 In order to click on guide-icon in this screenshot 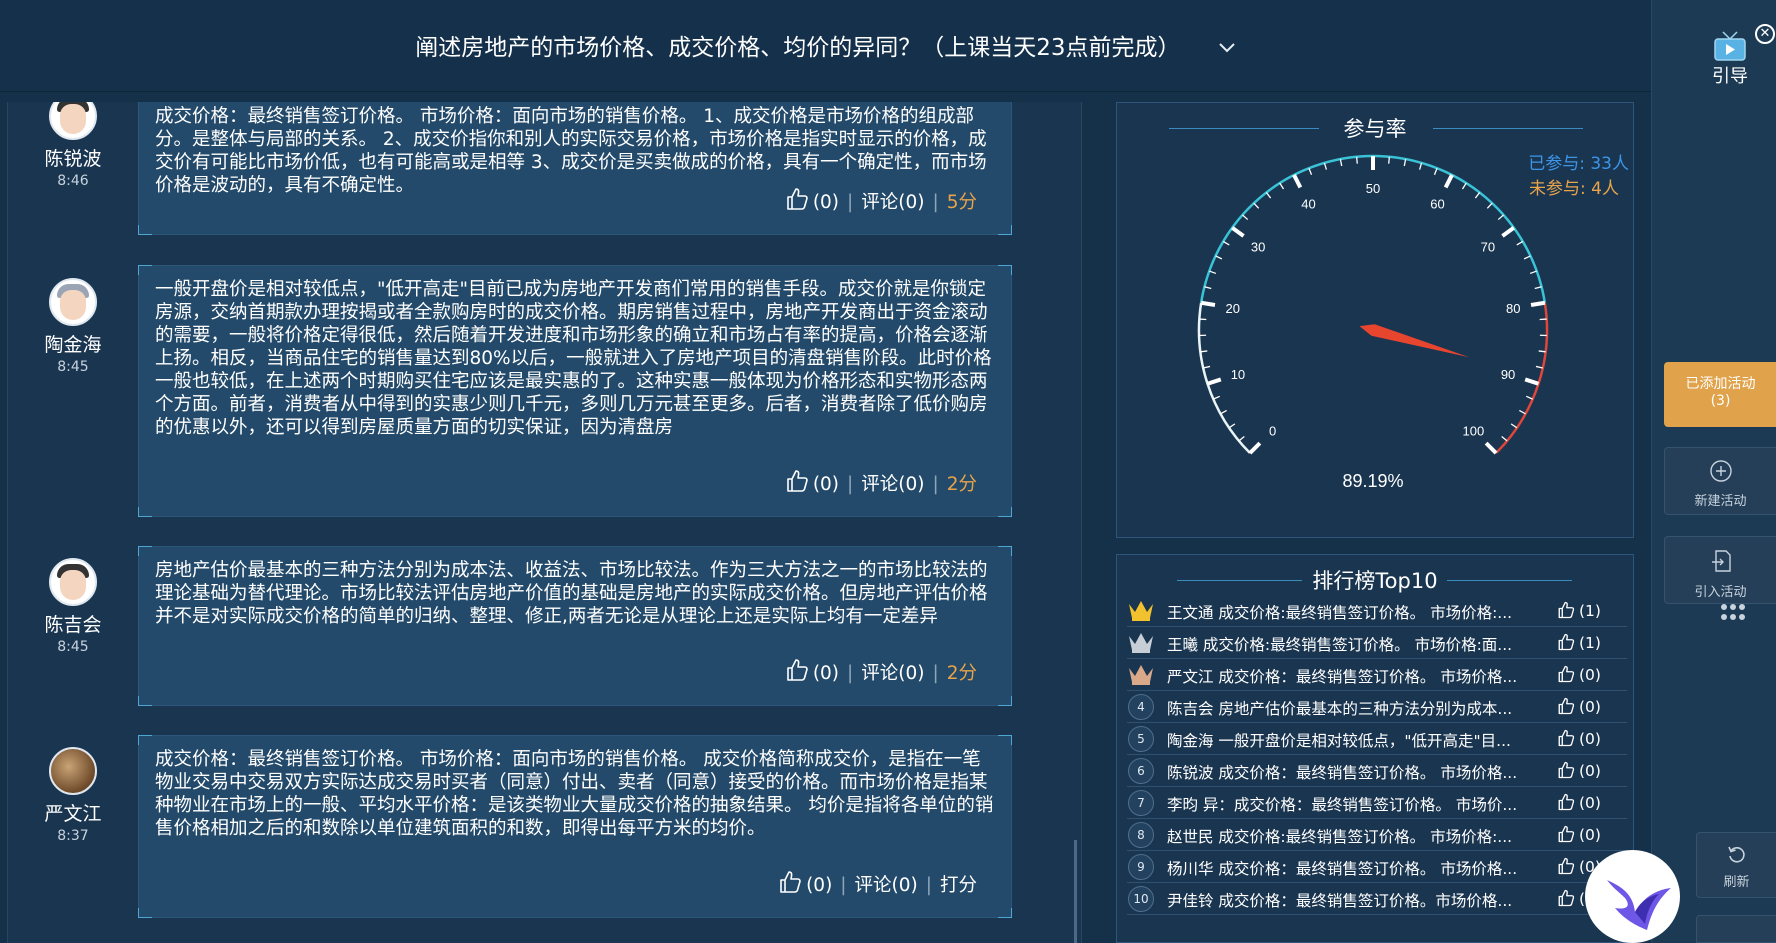, I will do `click(1730, 48)`.